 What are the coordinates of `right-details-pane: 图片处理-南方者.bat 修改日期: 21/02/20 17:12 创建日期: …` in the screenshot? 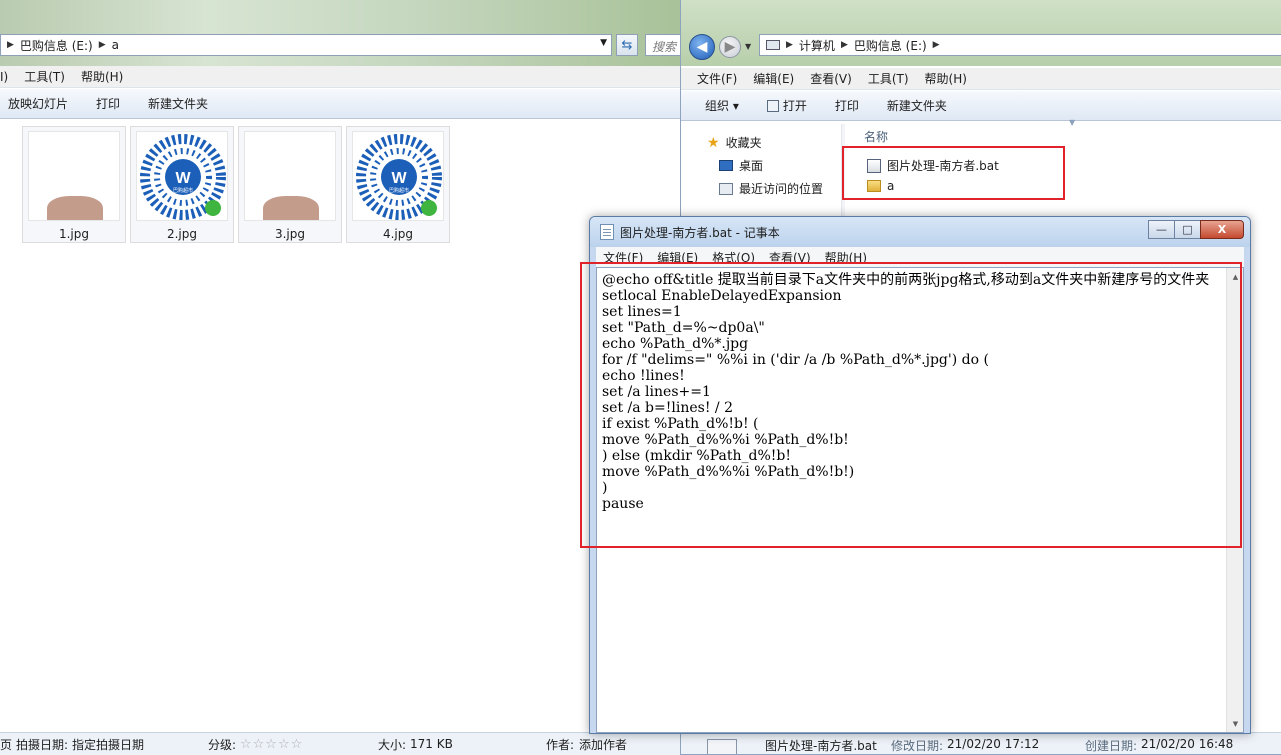 It's located at (981, 743).